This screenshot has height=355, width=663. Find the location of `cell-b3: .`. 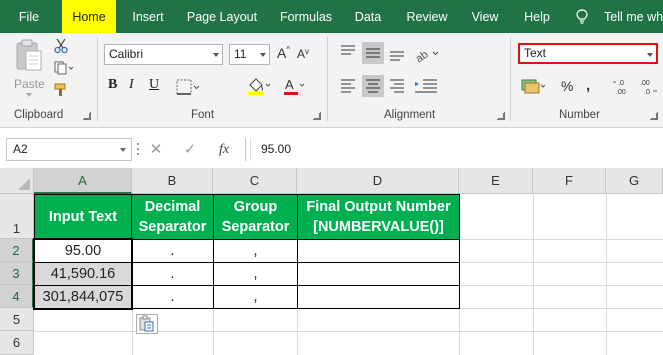

cell-b3: . is located at coordinates (172, 274).